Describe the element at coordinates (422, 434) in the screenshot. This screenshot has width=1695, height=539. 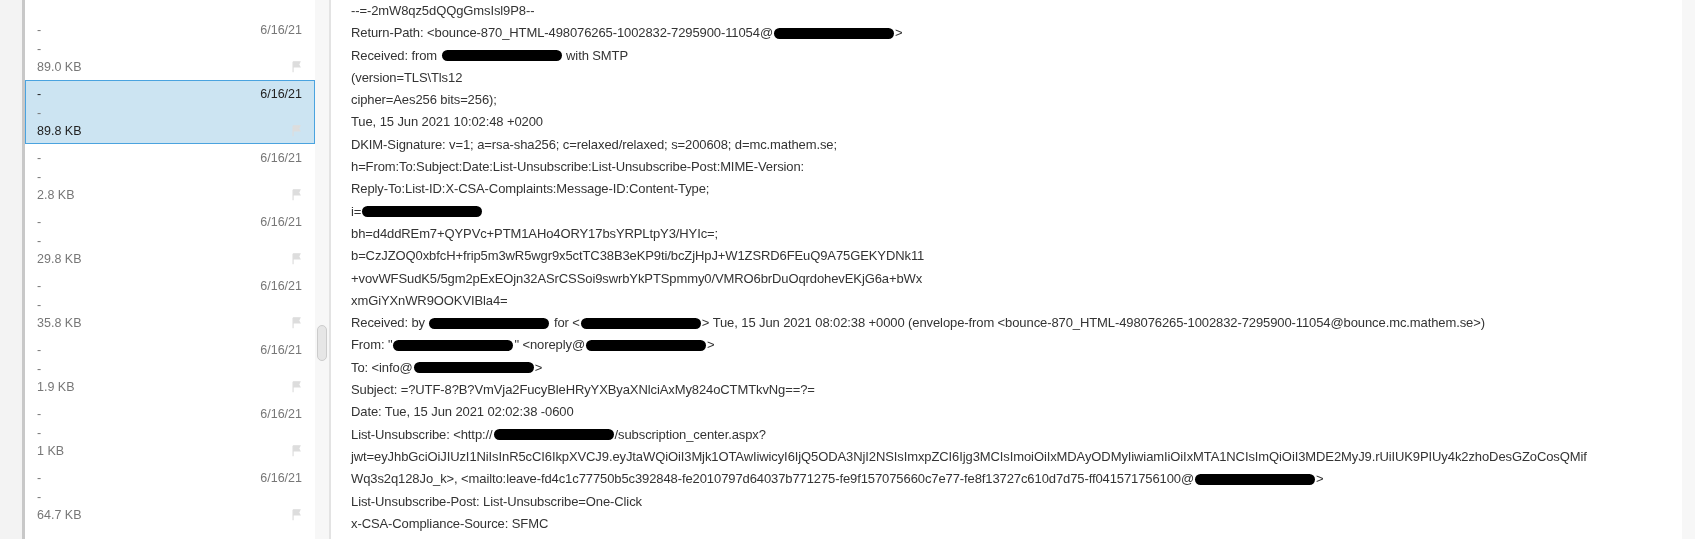
I see `header-text: List-Unsubscribe: <http://` at that location.